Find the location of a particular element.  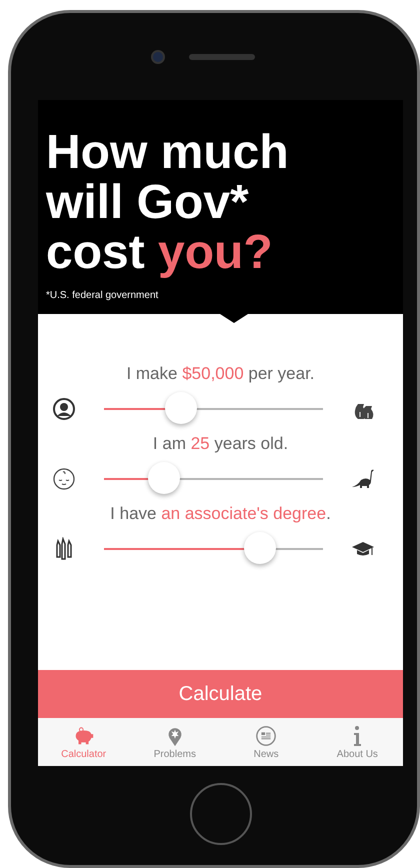

person-icon is located at coordinates (64, 409).